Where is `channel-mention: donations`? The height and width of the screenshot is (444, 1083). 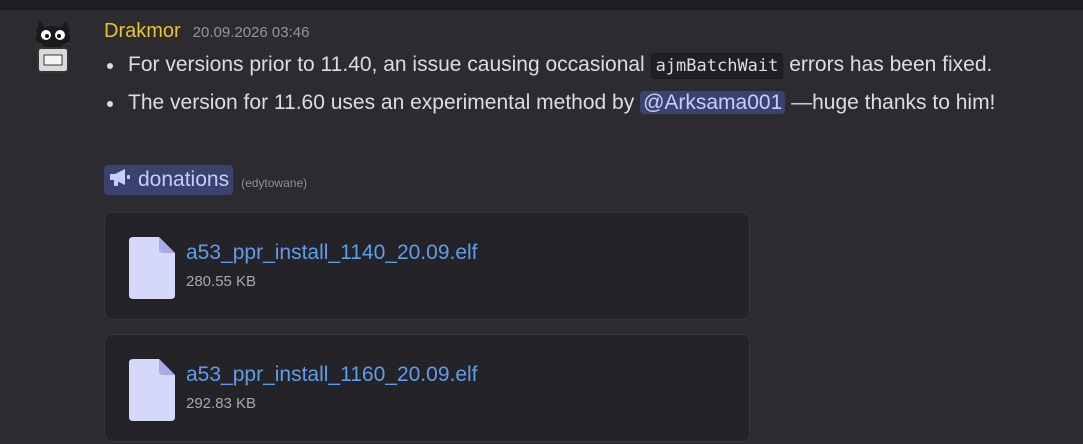
channel-mention: donations is located at coordinates (169, 180).